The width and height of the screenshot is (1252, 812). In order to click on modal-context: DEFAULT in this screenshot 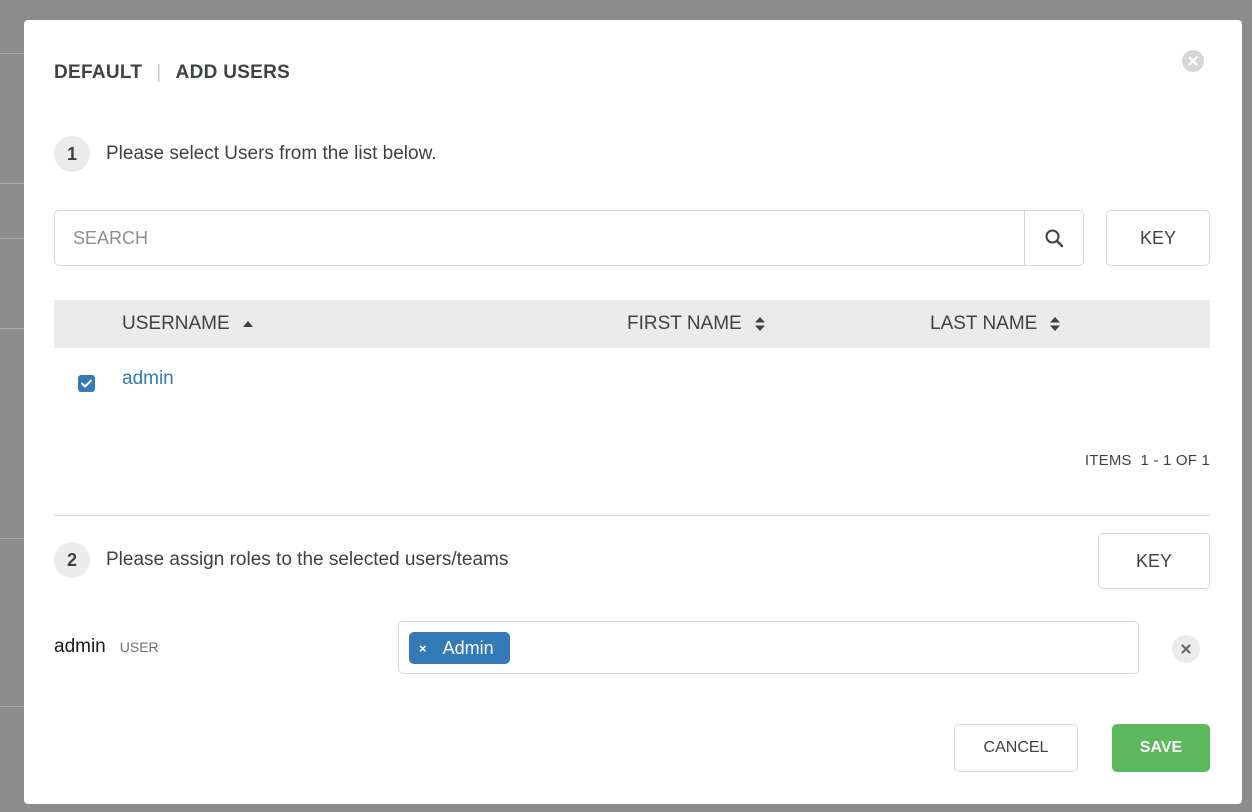, I will do `click(98, 72)`.